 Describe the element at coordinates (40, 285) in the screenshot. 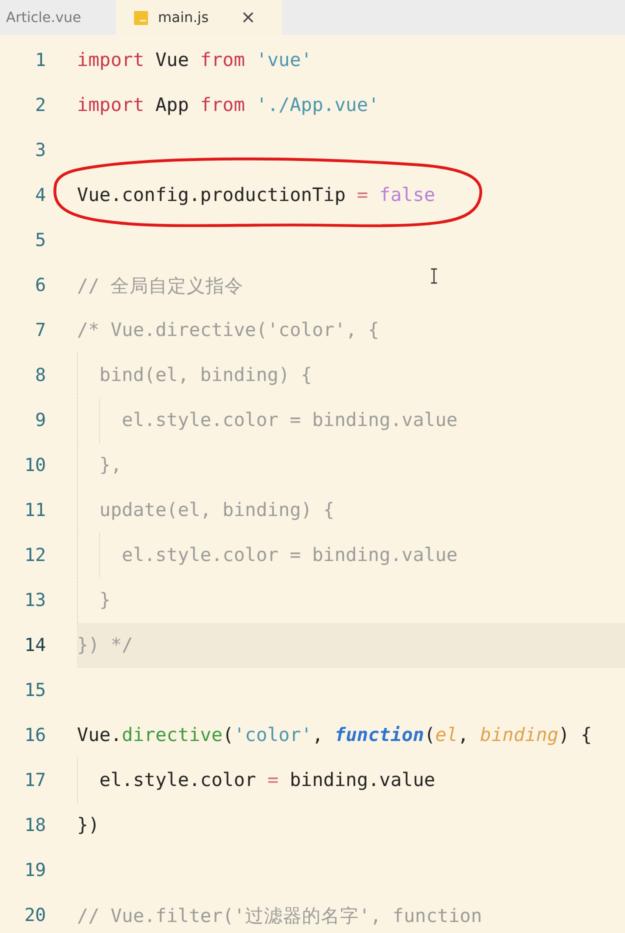

I see `line-number: 6` at that location.